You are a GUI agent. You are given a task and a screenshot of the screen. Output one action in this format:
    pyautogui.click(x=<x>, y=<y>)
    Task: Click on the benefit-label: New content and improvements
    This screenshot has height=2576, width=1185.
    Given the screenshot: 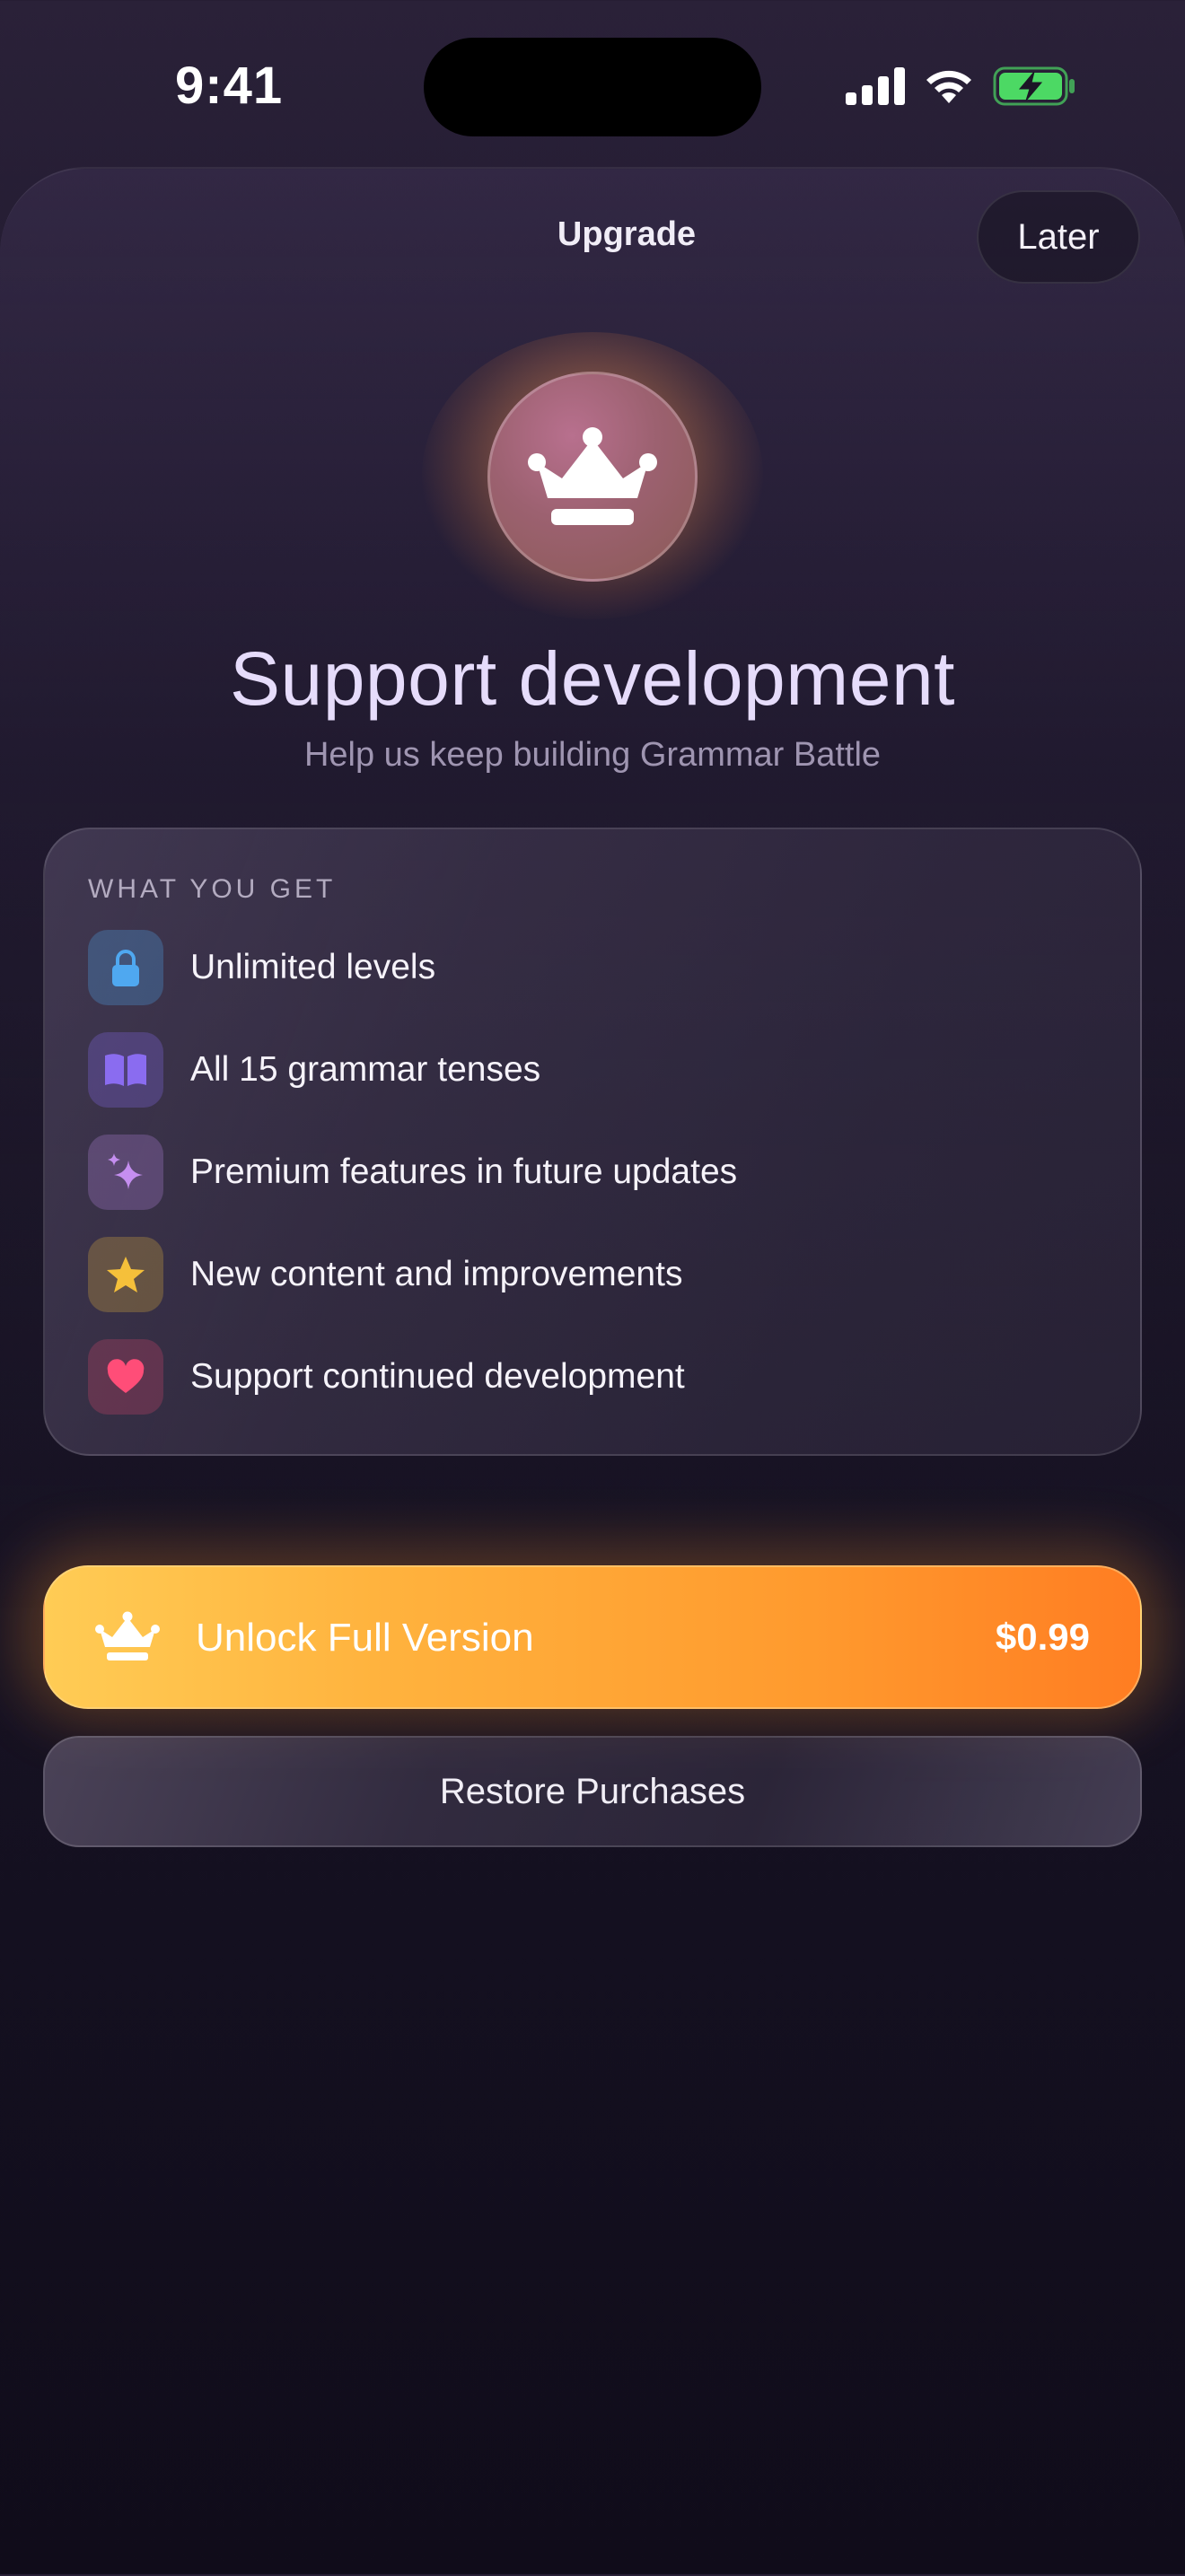 What is the action you would take?
    pyautogui.click(x=436, y=1274)
    